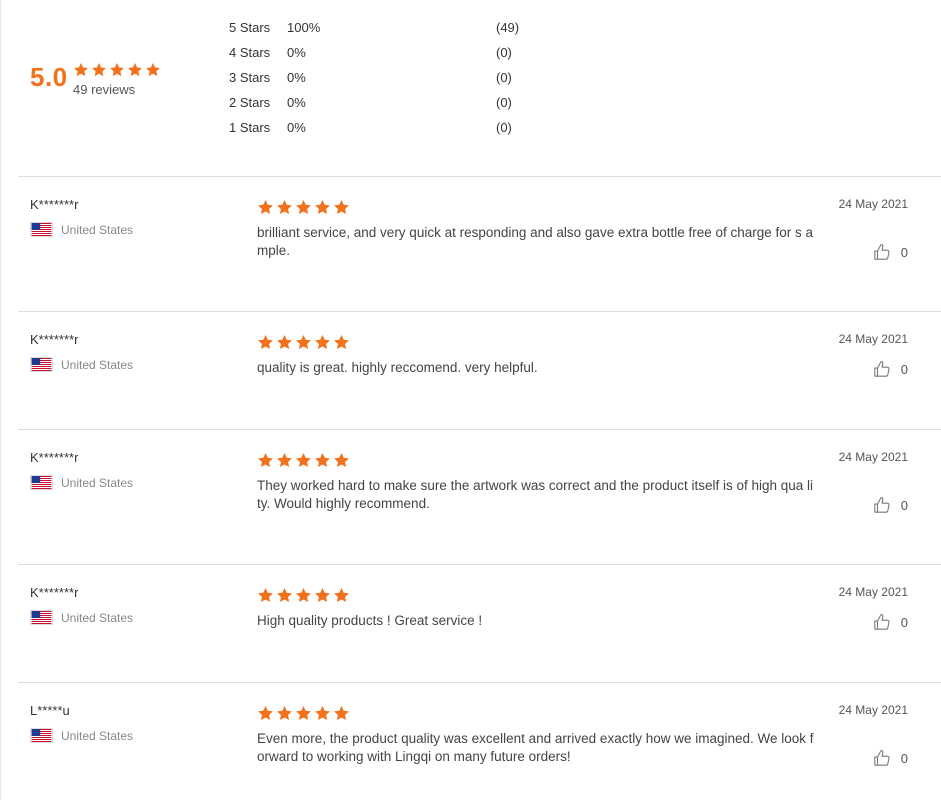 The width and height of the screenshot is (941, 801). I want to click on breakdown-row-4: 4 Stars 0% (0), so click(379, 55).